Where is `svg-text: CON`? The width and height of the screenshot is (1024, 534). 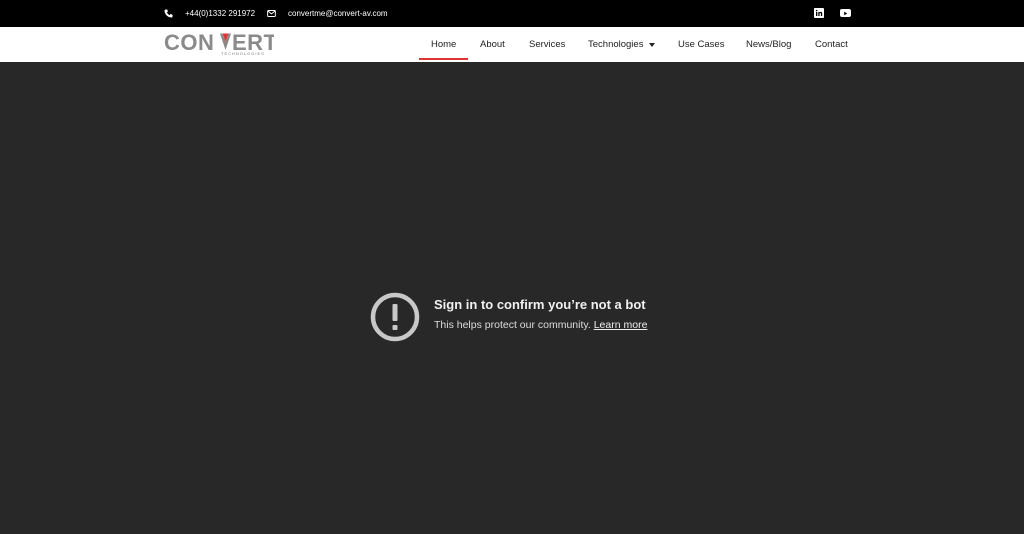
svg-text: CON is located at coordinates (189, 43).